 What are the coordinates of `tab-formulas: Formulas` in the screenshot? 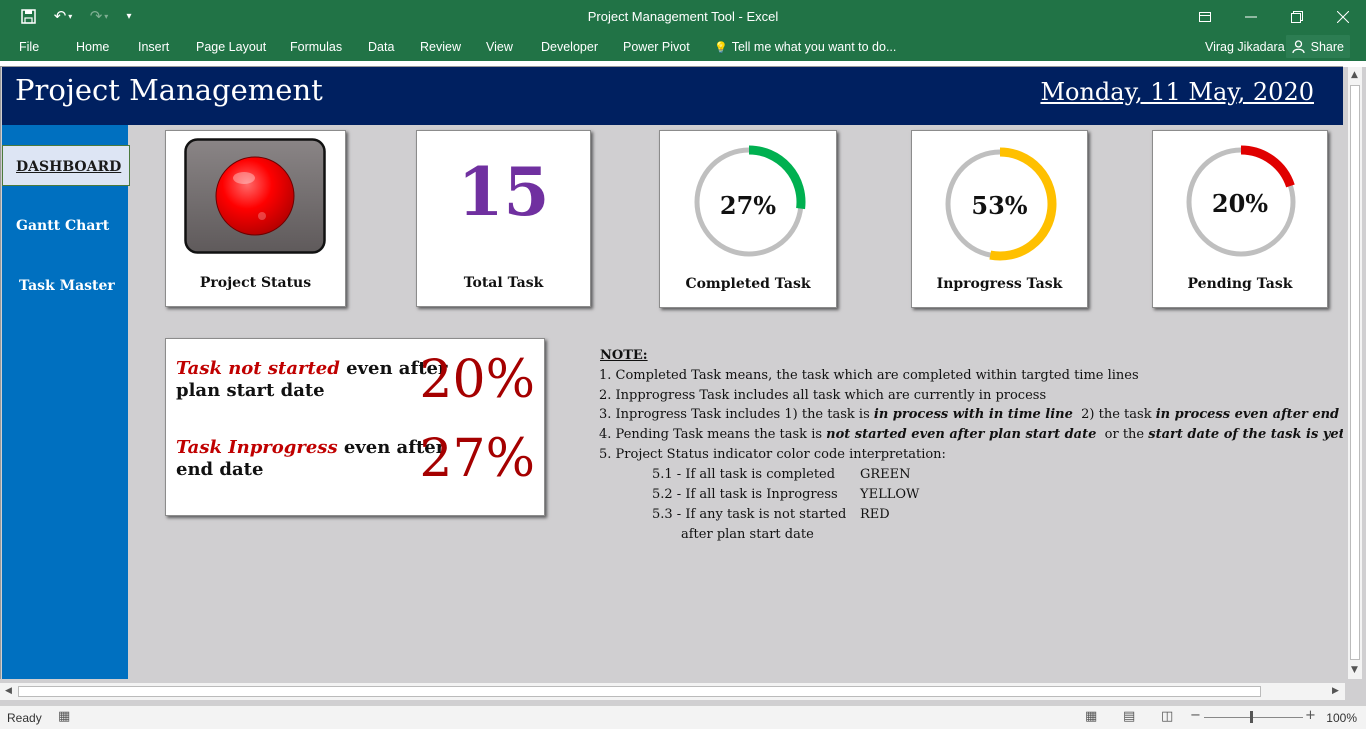 It's located at (316, 47).